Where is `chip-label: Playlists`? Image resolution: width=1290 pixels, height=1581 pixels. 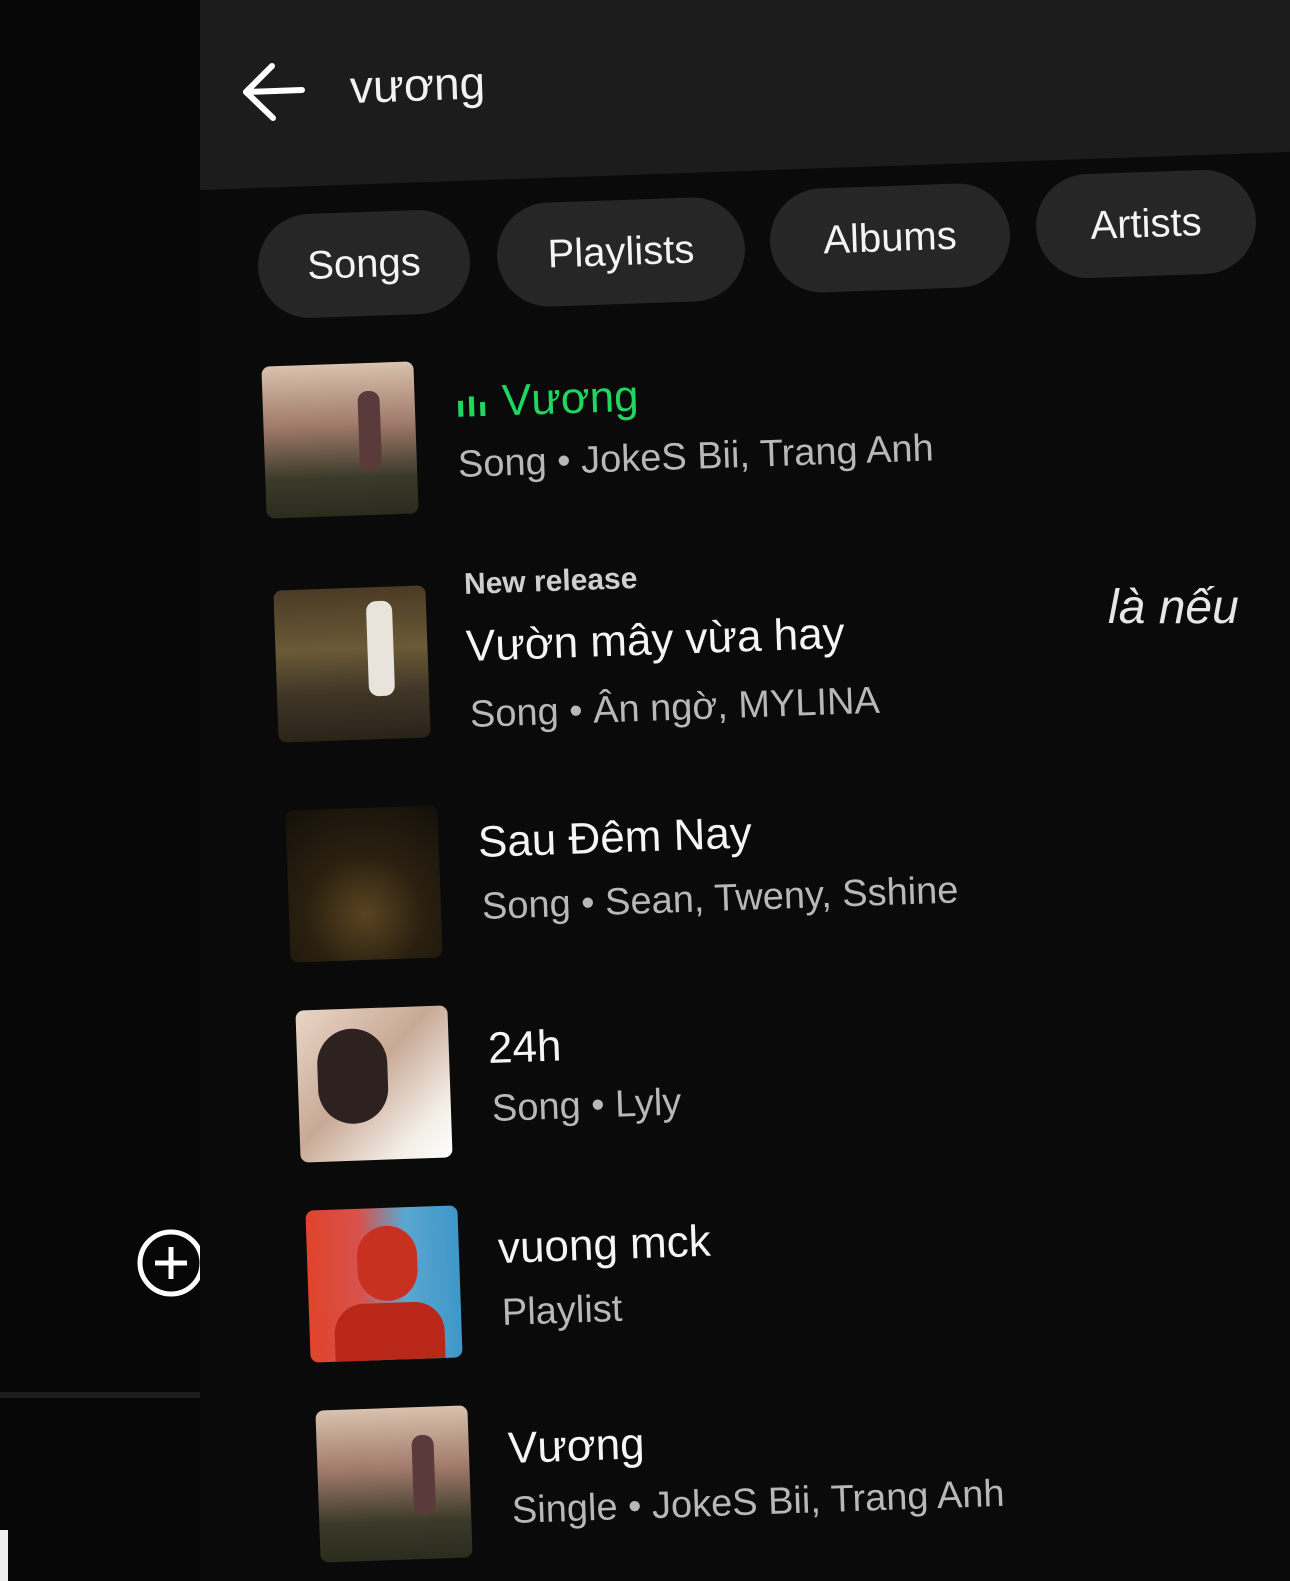
chip-label: Playlists is located at coordinates (621, 251).